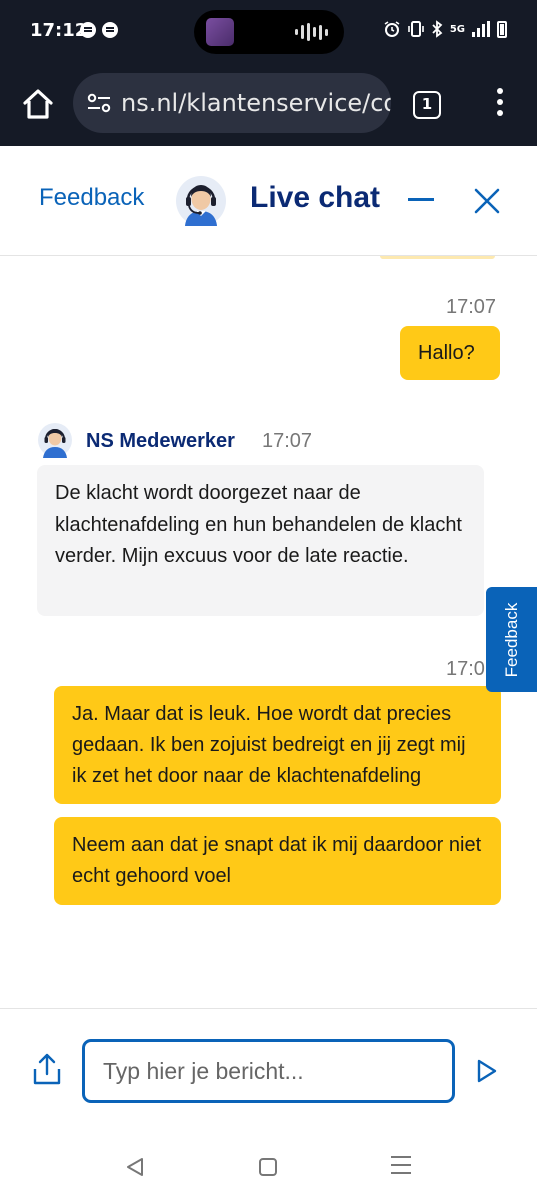 Image resolution: width=537 pixels, height=1200 pixels. I want to click on address-bar: ns.nl/klantenservice/con, so click(232, 103).